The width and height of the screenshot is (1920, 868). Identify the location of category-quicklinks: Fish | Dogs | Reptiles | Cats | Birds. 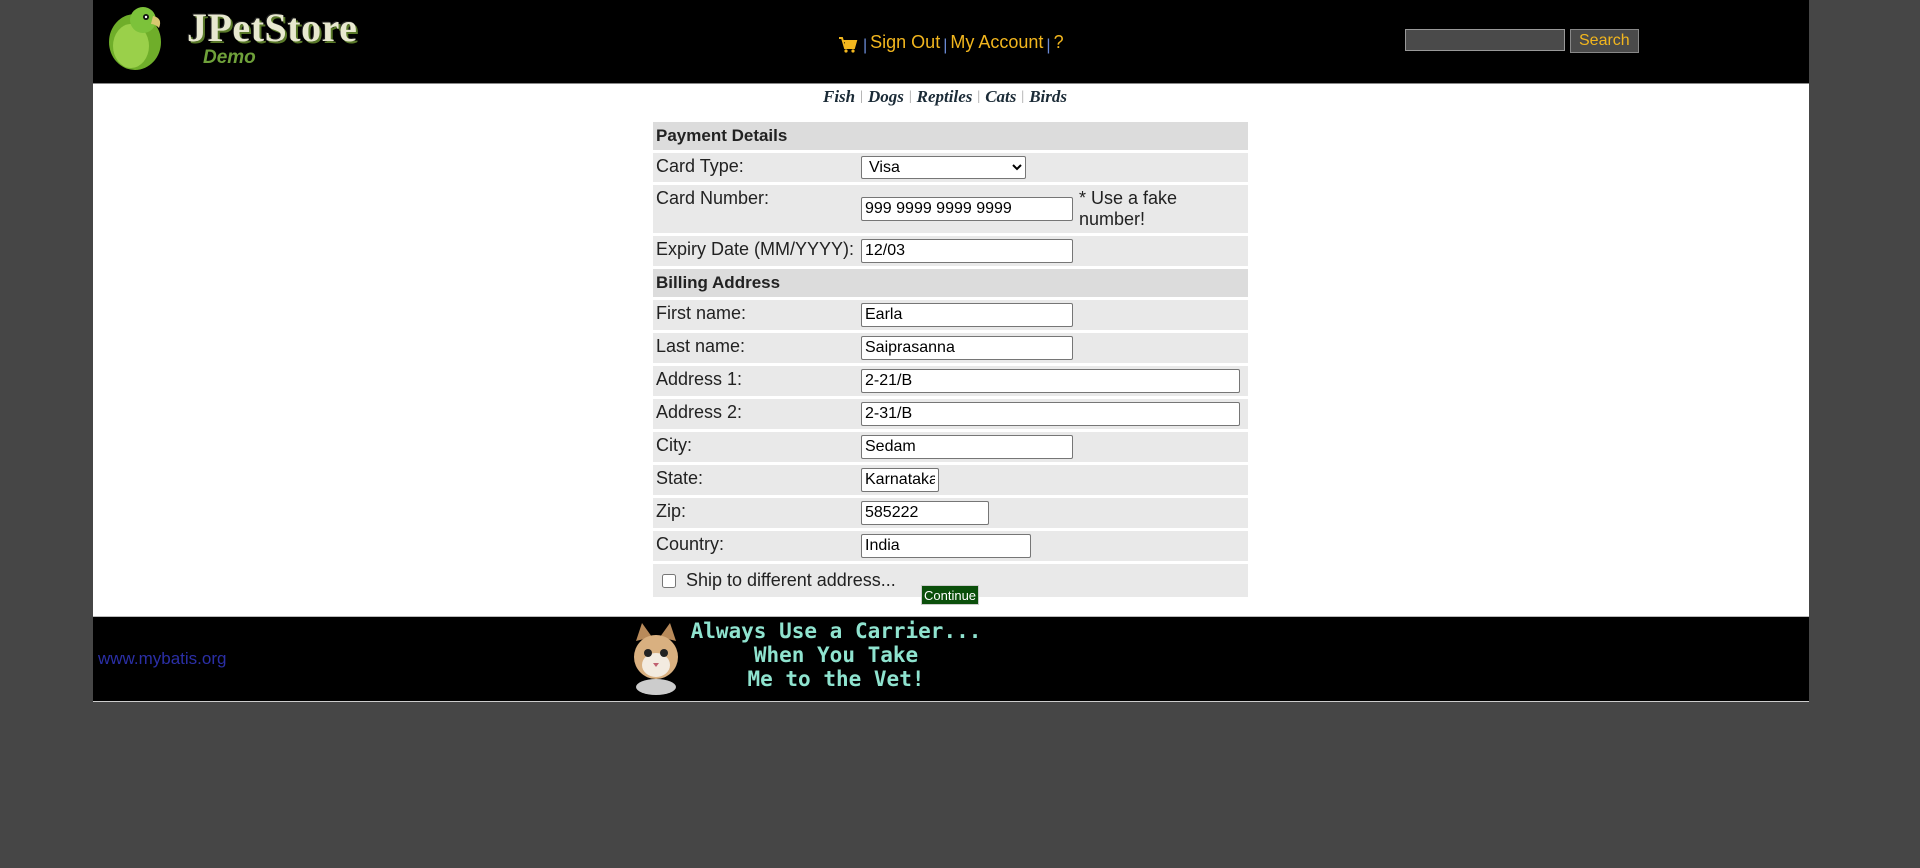
(945, 97).